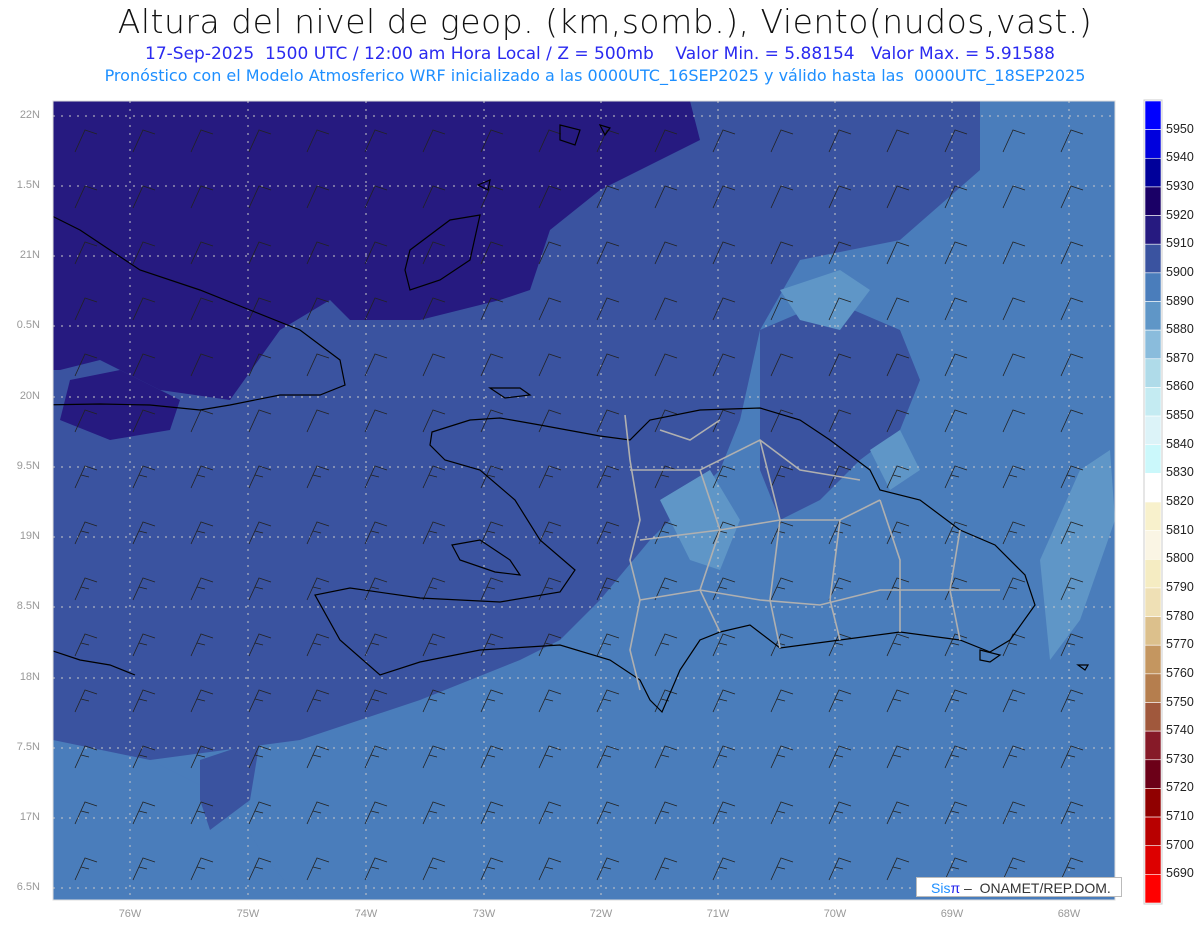  What do you see at coordinates (1180, 243) in the screenshot?
I see `colorbar-label: 5910` at bounding box center [1180, 243].